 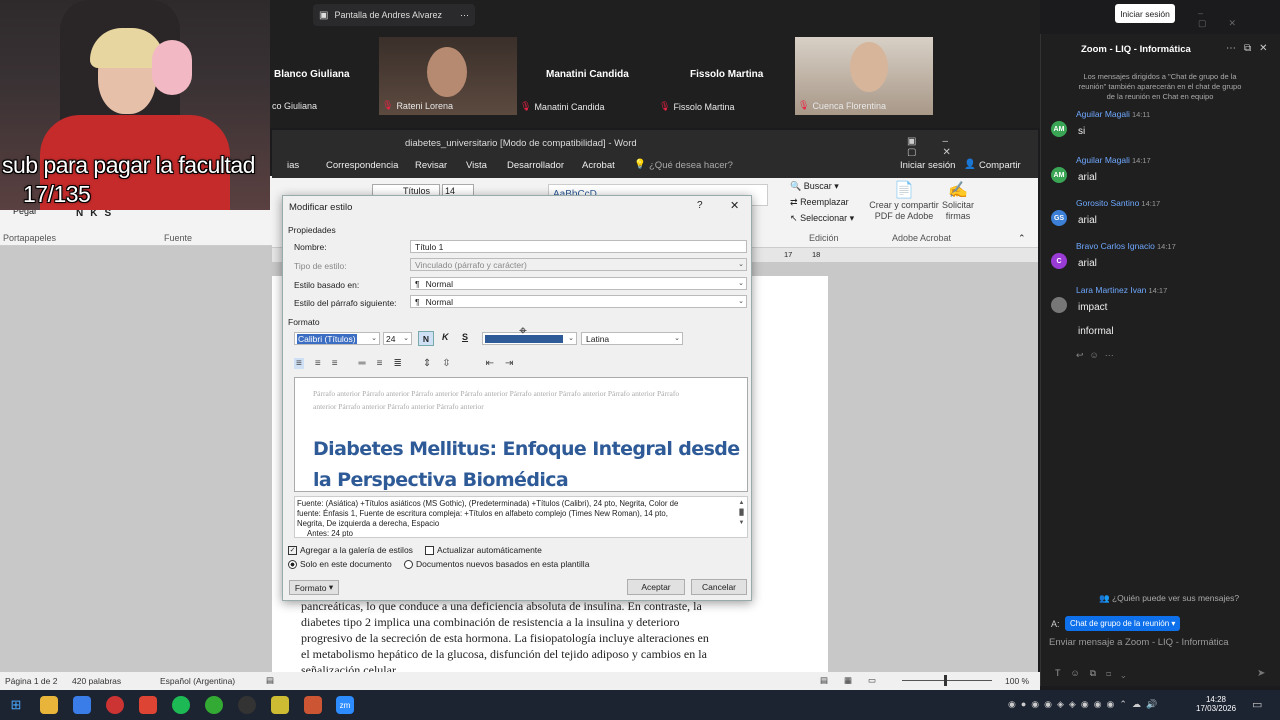 I want to click on collapse-ribbon-icon: ⌃, so click(x=1022, y=238).